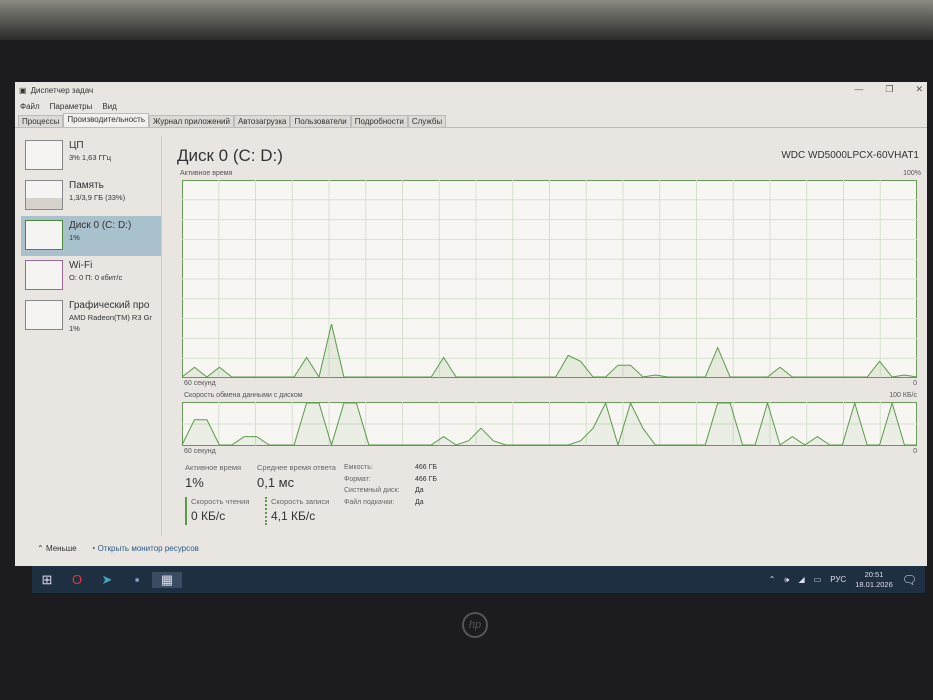  Describe the element at coordinates (919, 89) in the screenshot. I see `close-button: ✕` at that location.